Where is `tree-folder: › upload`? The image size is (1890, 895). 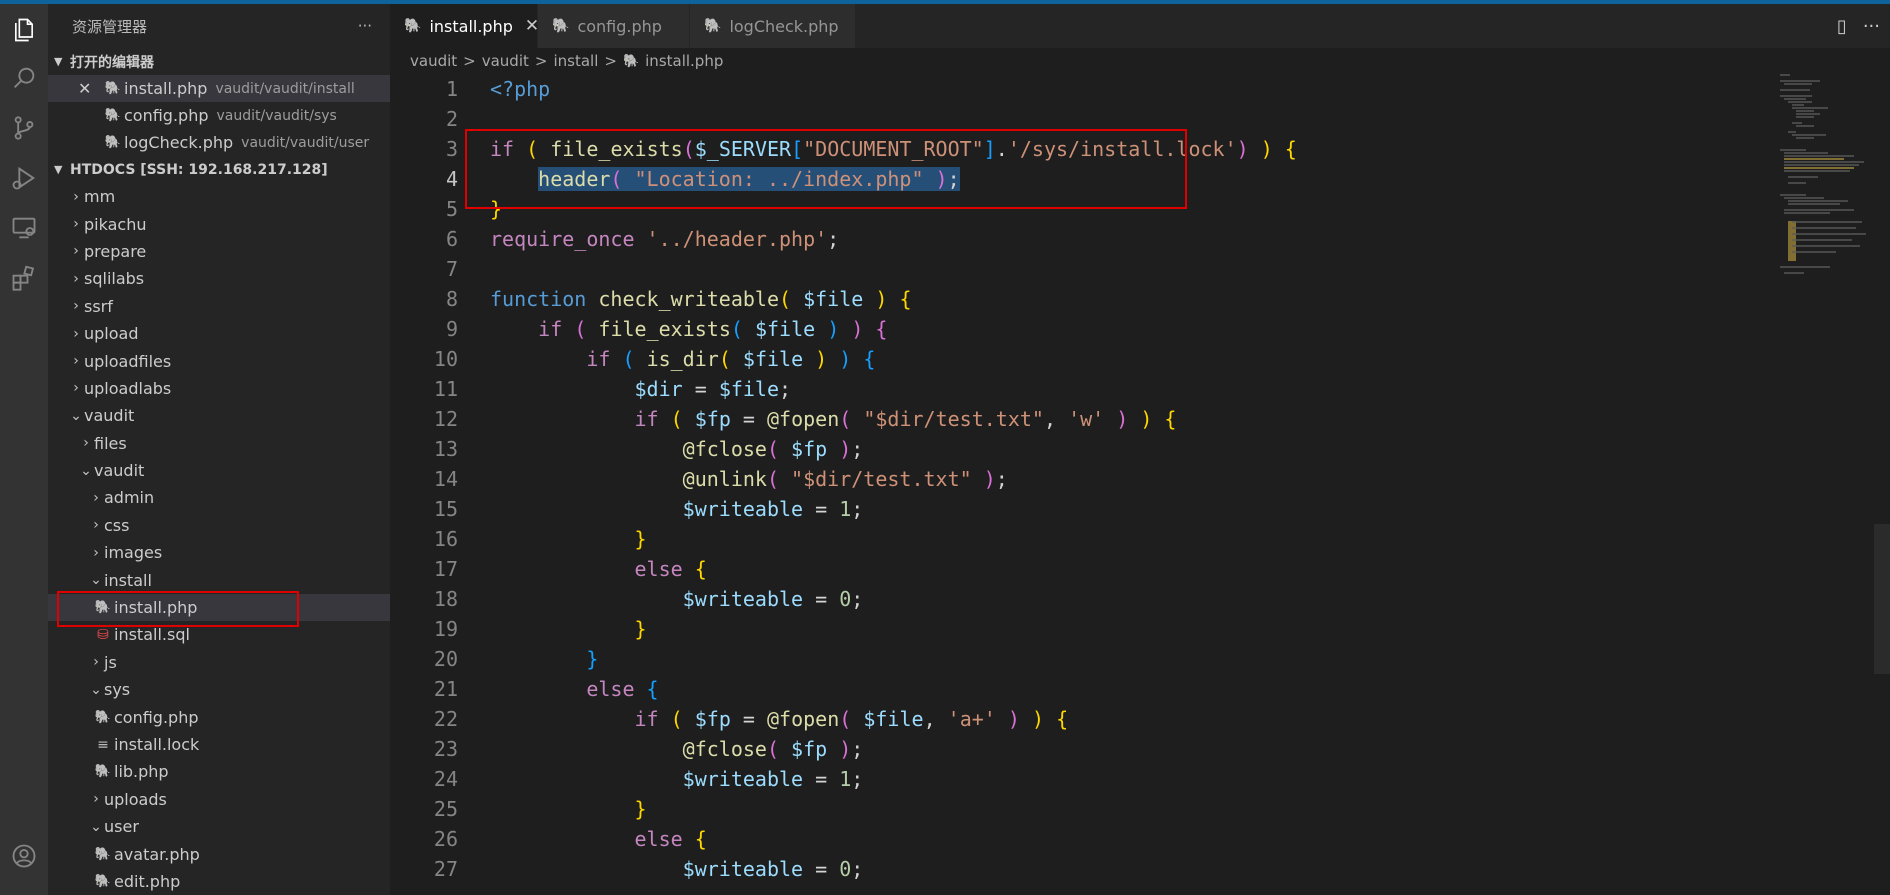
tree-folder: › upload is located at coordinates (219, 333).